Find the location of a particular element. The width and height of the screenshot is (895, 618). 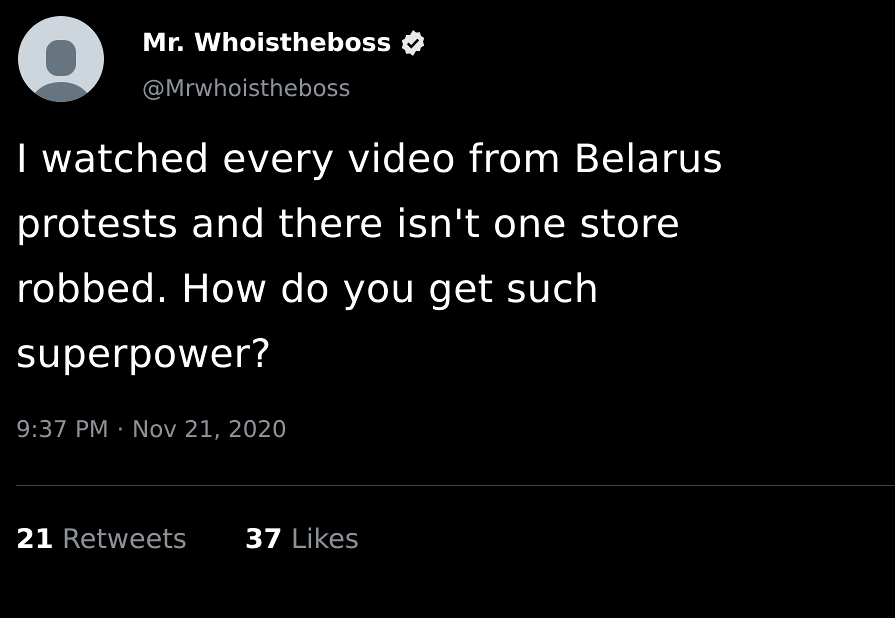

stat-link: 21 Retweets is located at coordinates (101, 540).